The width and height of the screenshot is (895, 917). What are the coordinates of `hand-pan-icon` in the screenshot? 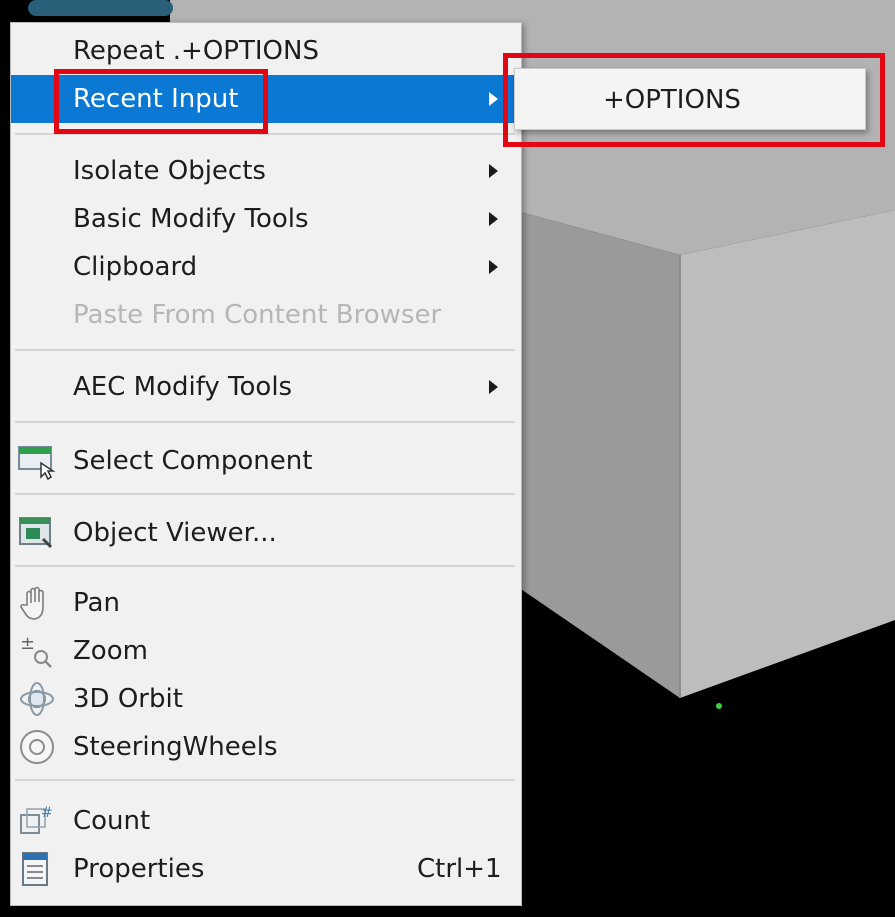 It's located at (37, 603).